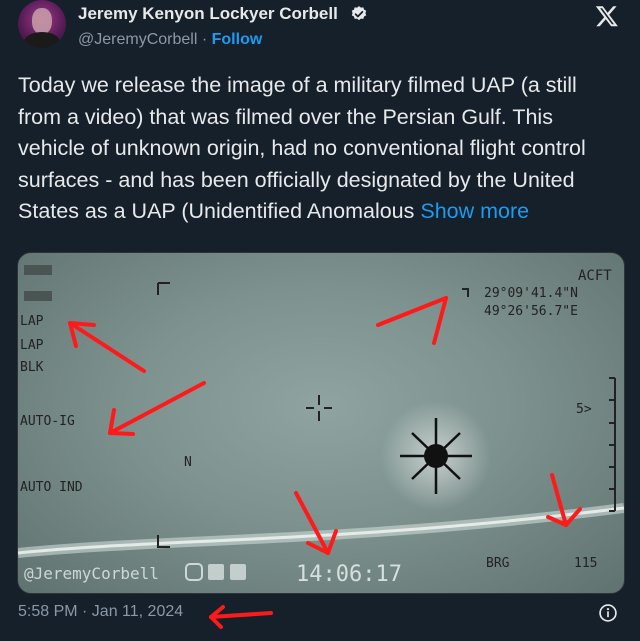  What do you see at coordinates (157, 408) in the screenshot?
I see `arrow-auto-ig` at bounding box center [157, 408].